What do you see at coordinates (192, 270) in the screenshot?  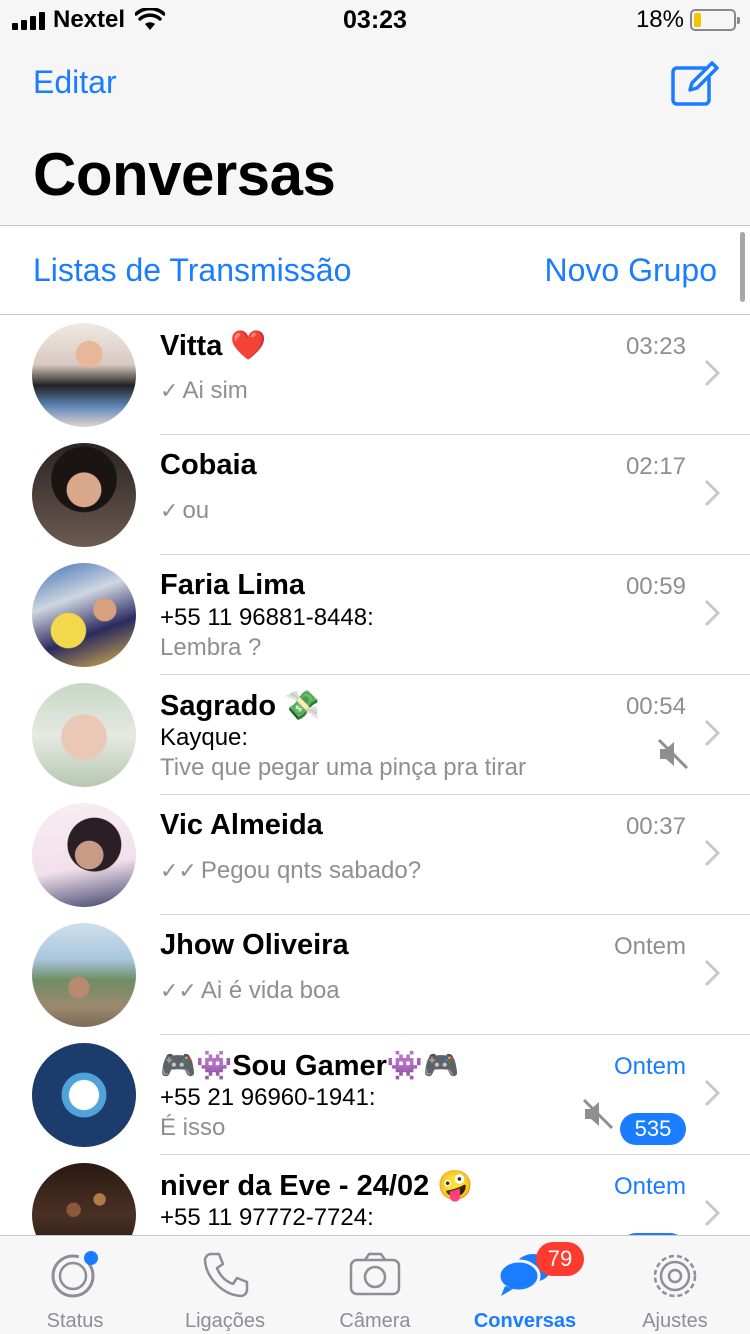 I see `broadcast-lists-button: Listas de Transmissão` at bounding box center [192, 270].